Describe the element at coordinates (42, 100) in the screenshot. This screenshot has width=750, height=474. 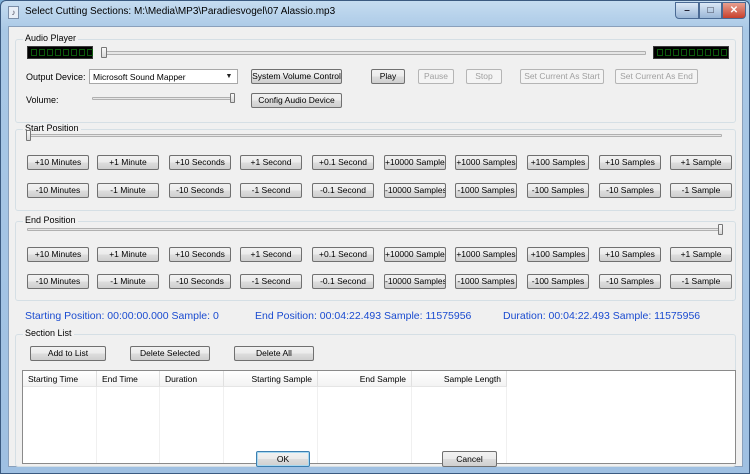
I see `volume-label: Volume:` at that location.